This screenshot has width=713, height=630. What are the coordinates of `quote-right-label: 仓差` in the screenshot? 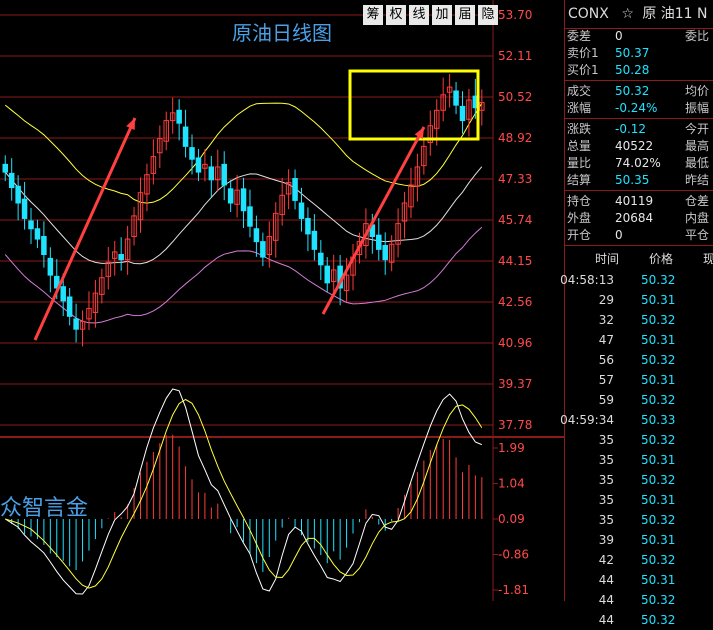 It's located at (697, 201).